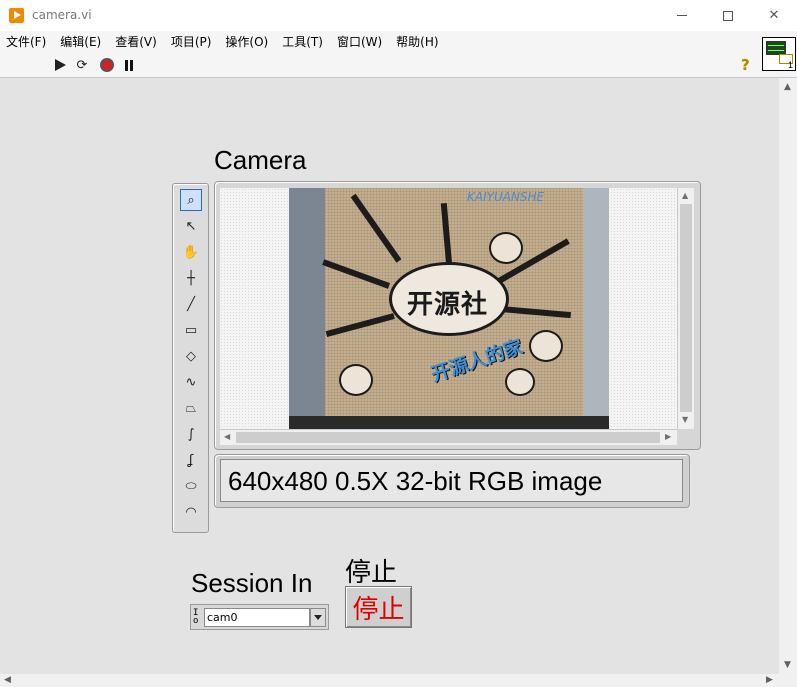 This screenshot has height=687, width=797. What do you see at coordinates (191, 252) in the screenshot?
I see `pan-icon: ✋` at bounding box center [191, 252].